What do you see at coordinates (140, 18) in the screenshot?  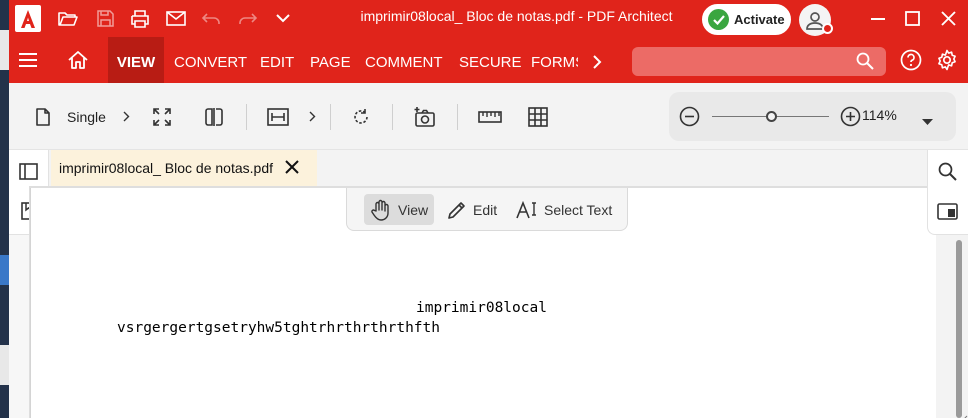 I see `print-icon` at bounding box center [140, 18].